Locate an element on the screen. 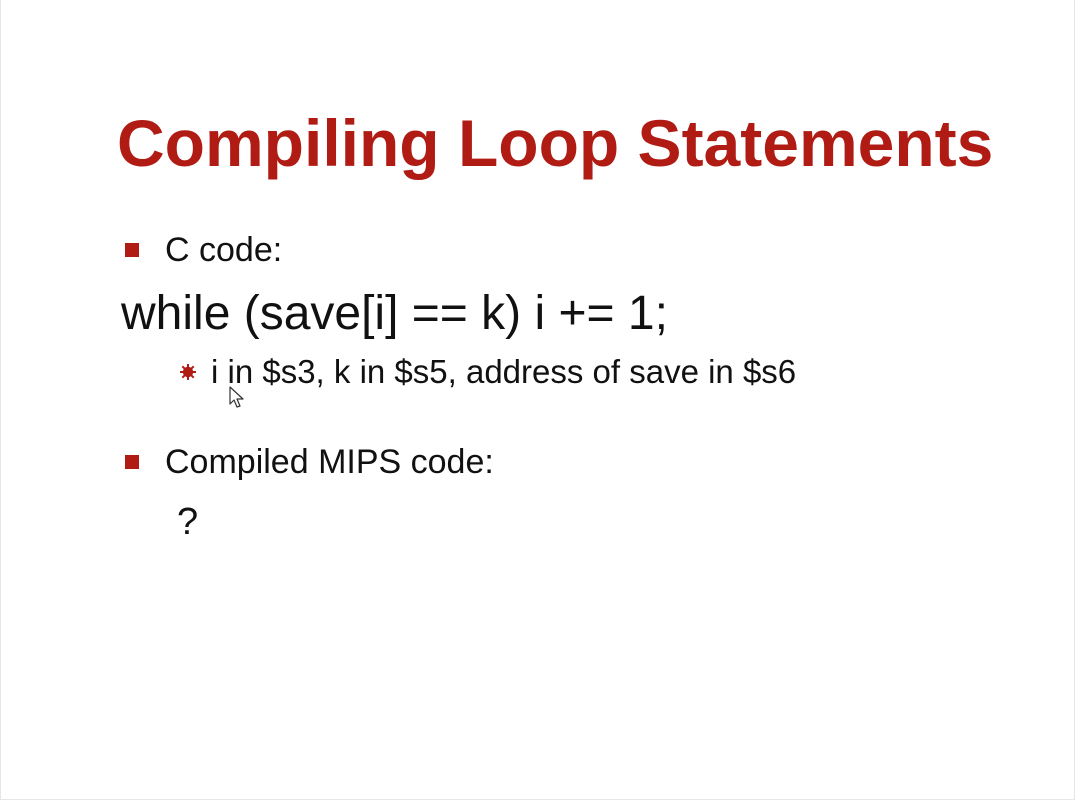 This screenshot has height=802, width=1077. c-code-line: while (save[i] == k) i += 1; is located at coordinates (394, 313).